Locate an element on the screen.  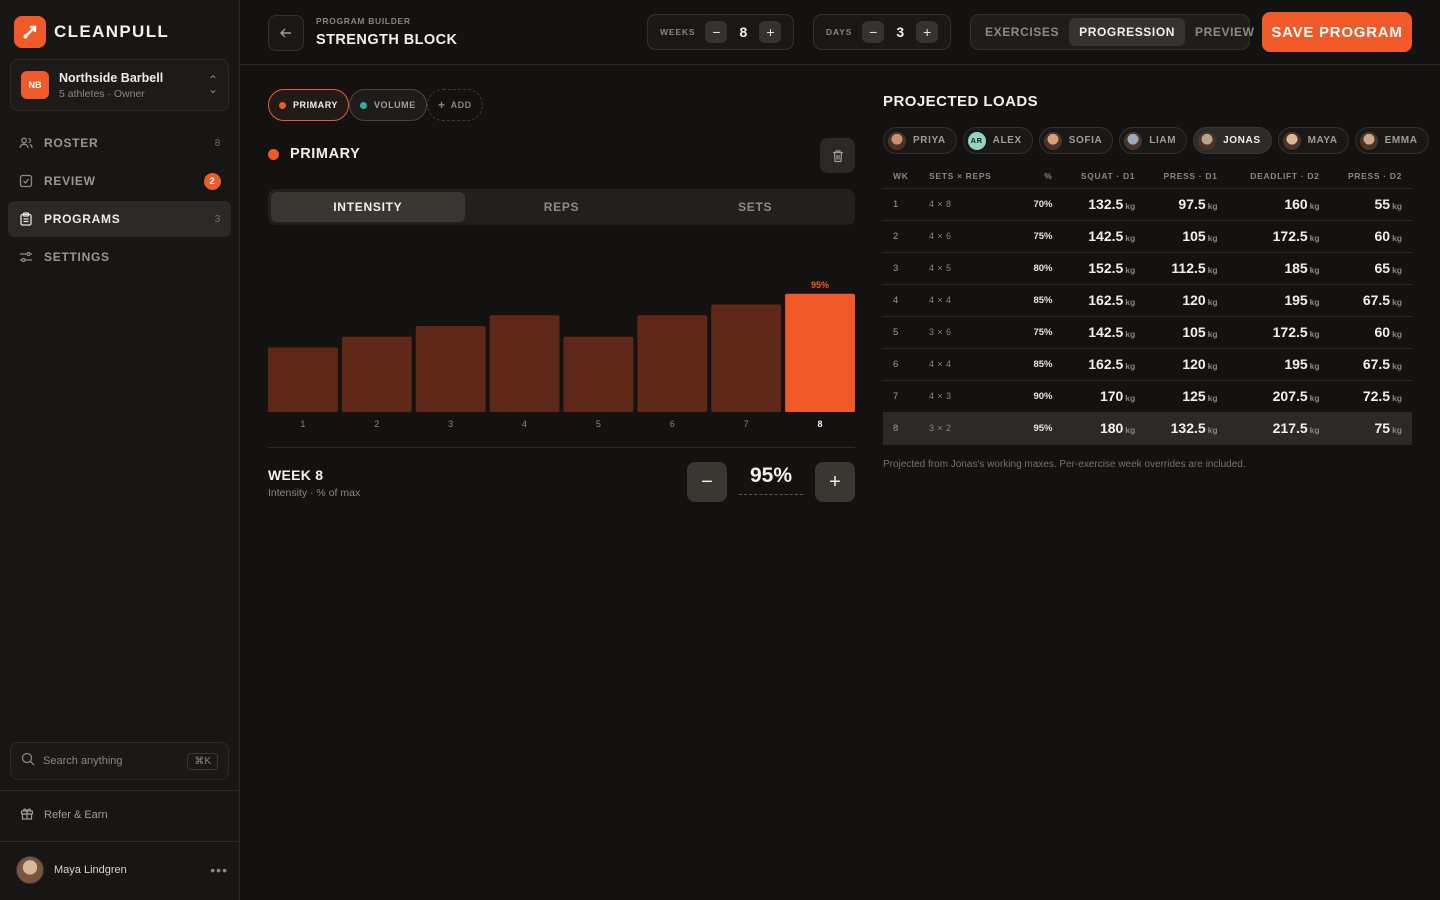
block-title: PRIMARY is located at coordinates (314, 154).